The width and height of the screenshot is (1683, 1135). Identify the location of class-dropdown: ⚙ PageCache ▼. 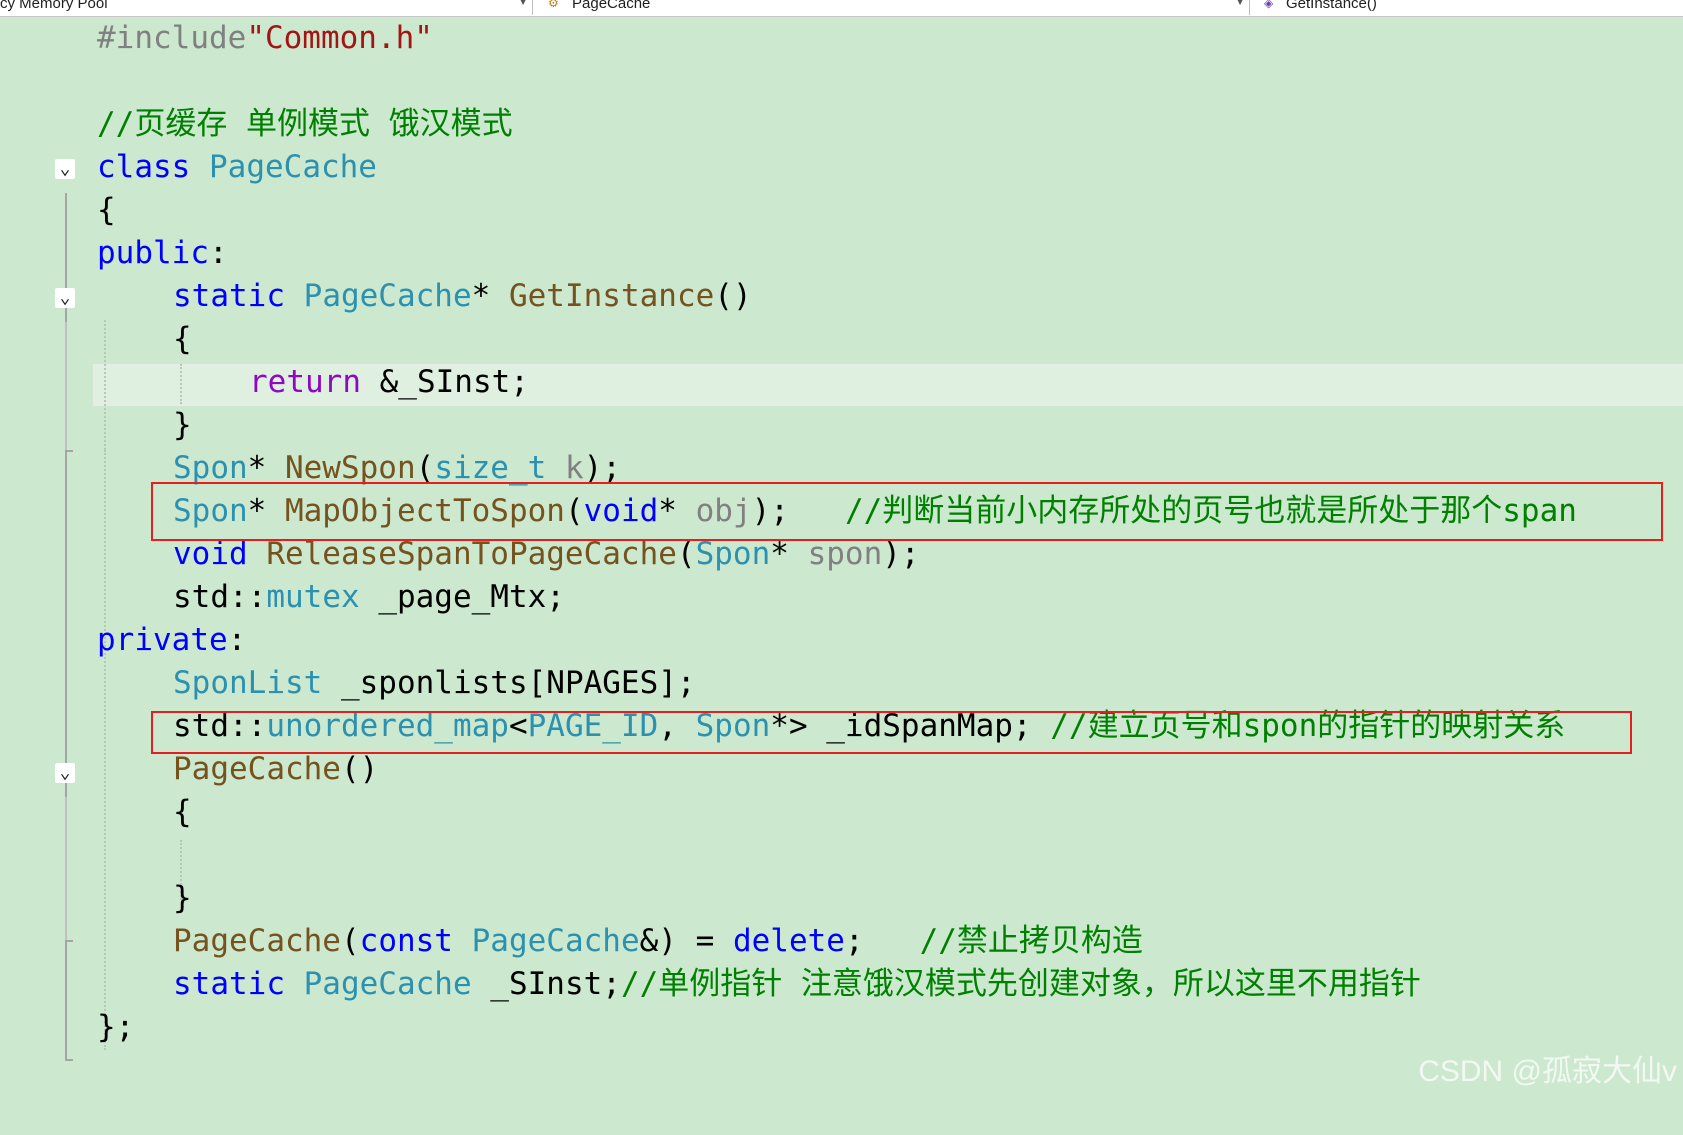
(897, 7).